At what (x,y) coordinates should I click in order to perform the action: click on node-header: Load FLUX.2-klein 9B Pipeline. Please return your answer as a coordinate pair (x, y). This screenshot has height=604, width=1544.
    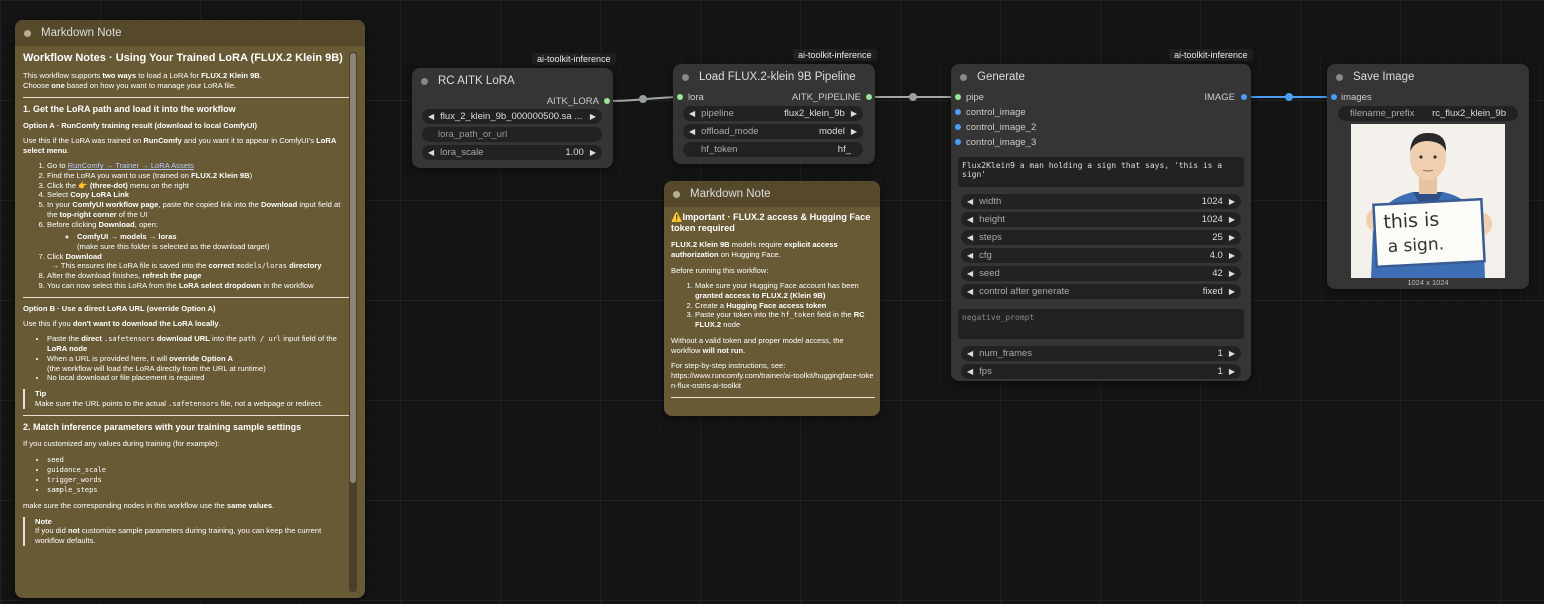
    Looking at the image, I should click on (774, 77).